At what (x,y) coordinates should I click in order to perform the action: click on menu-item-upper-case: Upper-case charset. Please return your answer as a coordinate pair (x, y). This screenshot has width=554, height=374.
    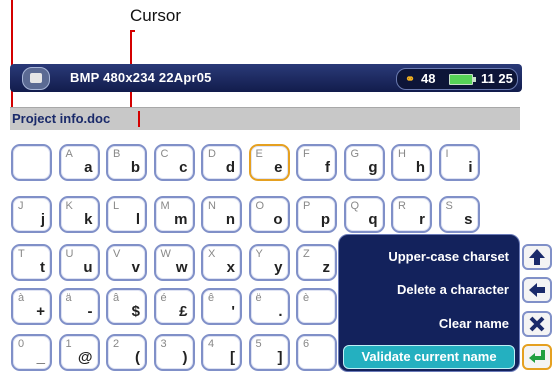
    Looking at the image, I should click on (448, 256).